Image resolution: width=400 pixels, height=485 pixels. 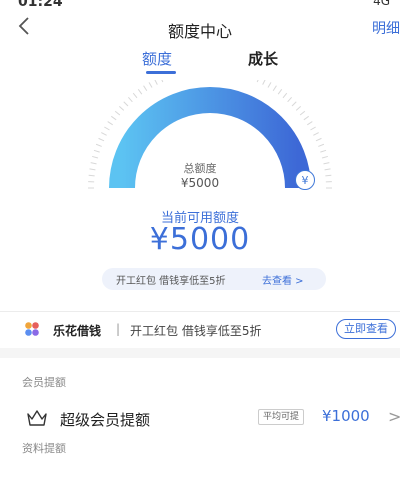 I want to click on total-quota-label: 总额度, so click(x=200, y=168).